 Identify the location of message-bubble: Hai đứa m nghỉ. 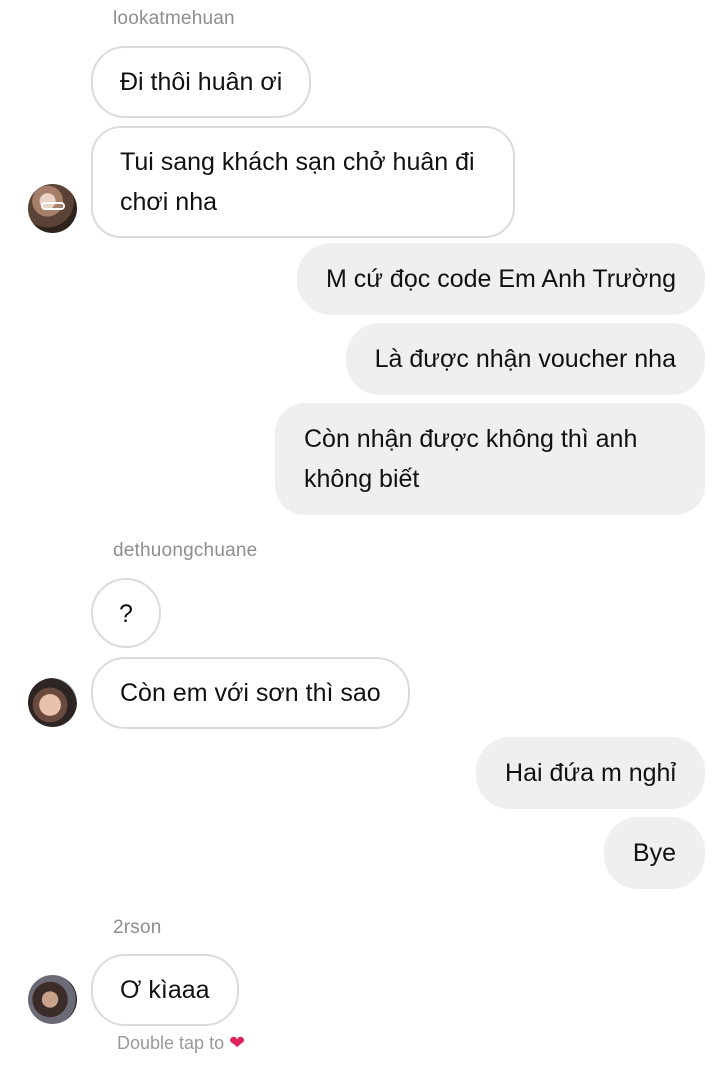
(590, 773).